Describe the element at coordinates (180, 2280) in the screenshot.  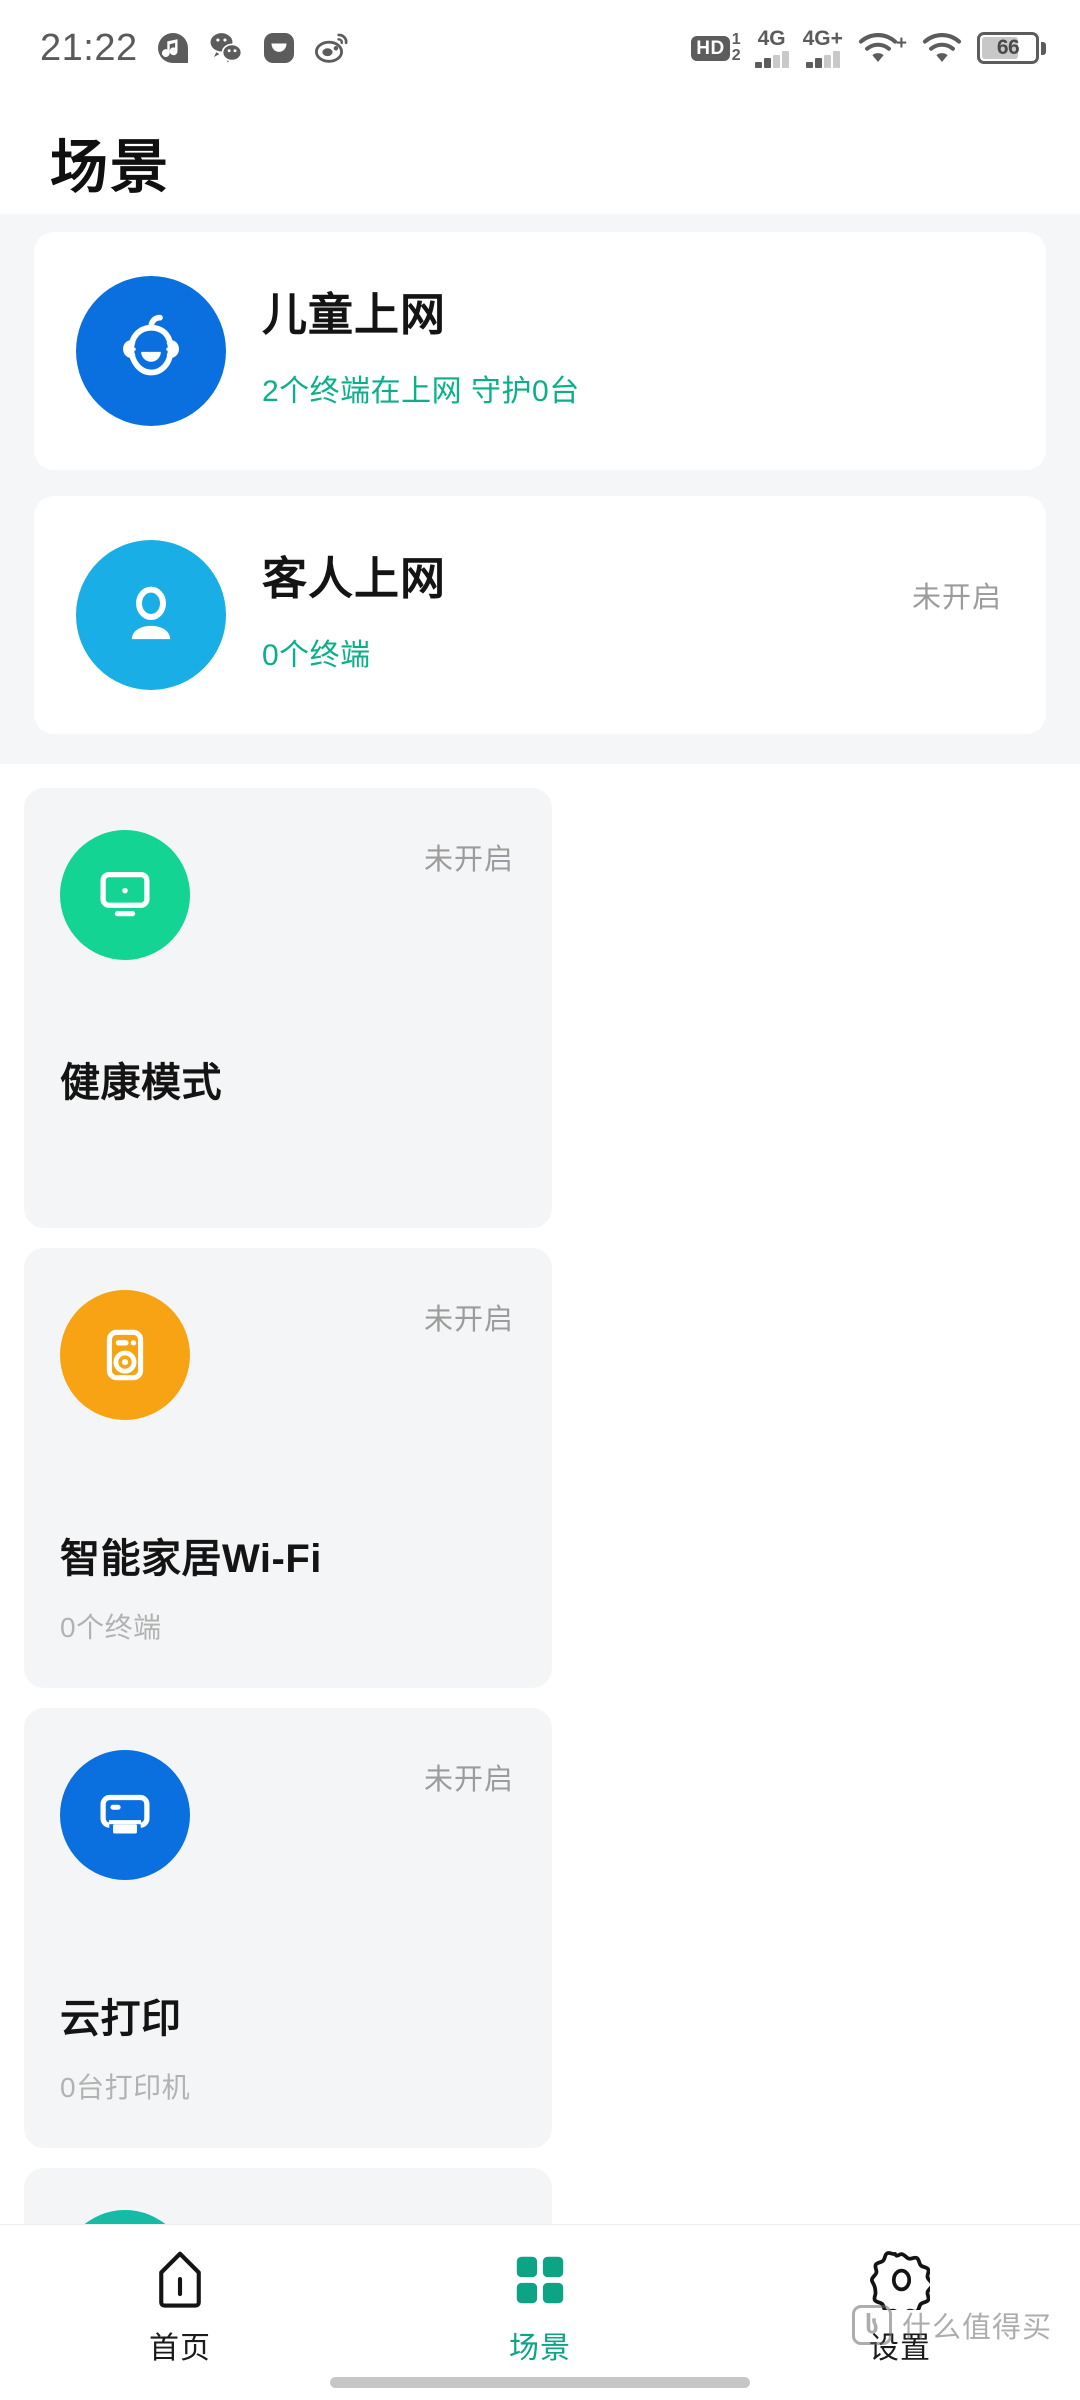
I see `home-icon` at that location.